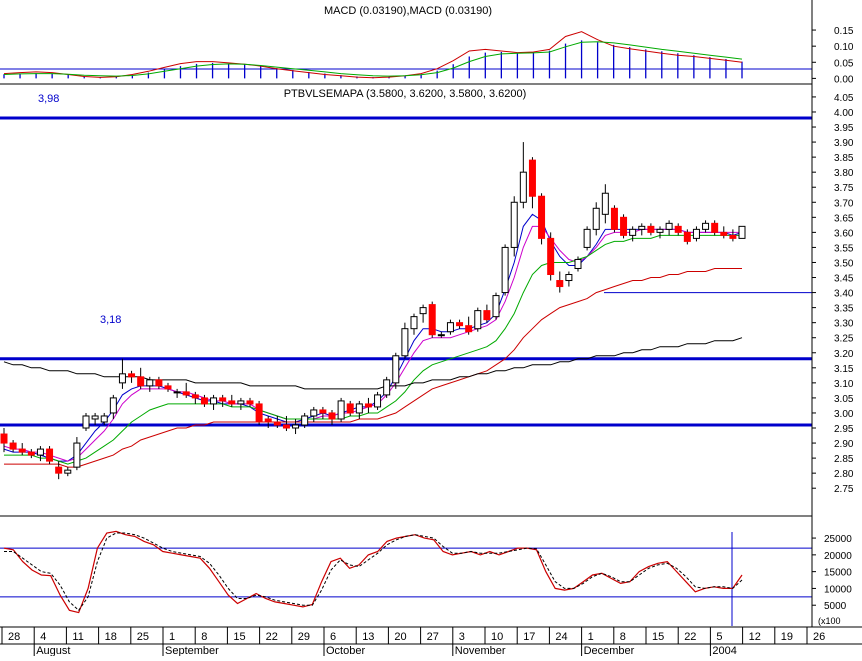 This screenshot has width=862, height=661. Describe the element at coordinates (406, 572) in the screenshot. I see `oscillator-reference-lines` at that location.